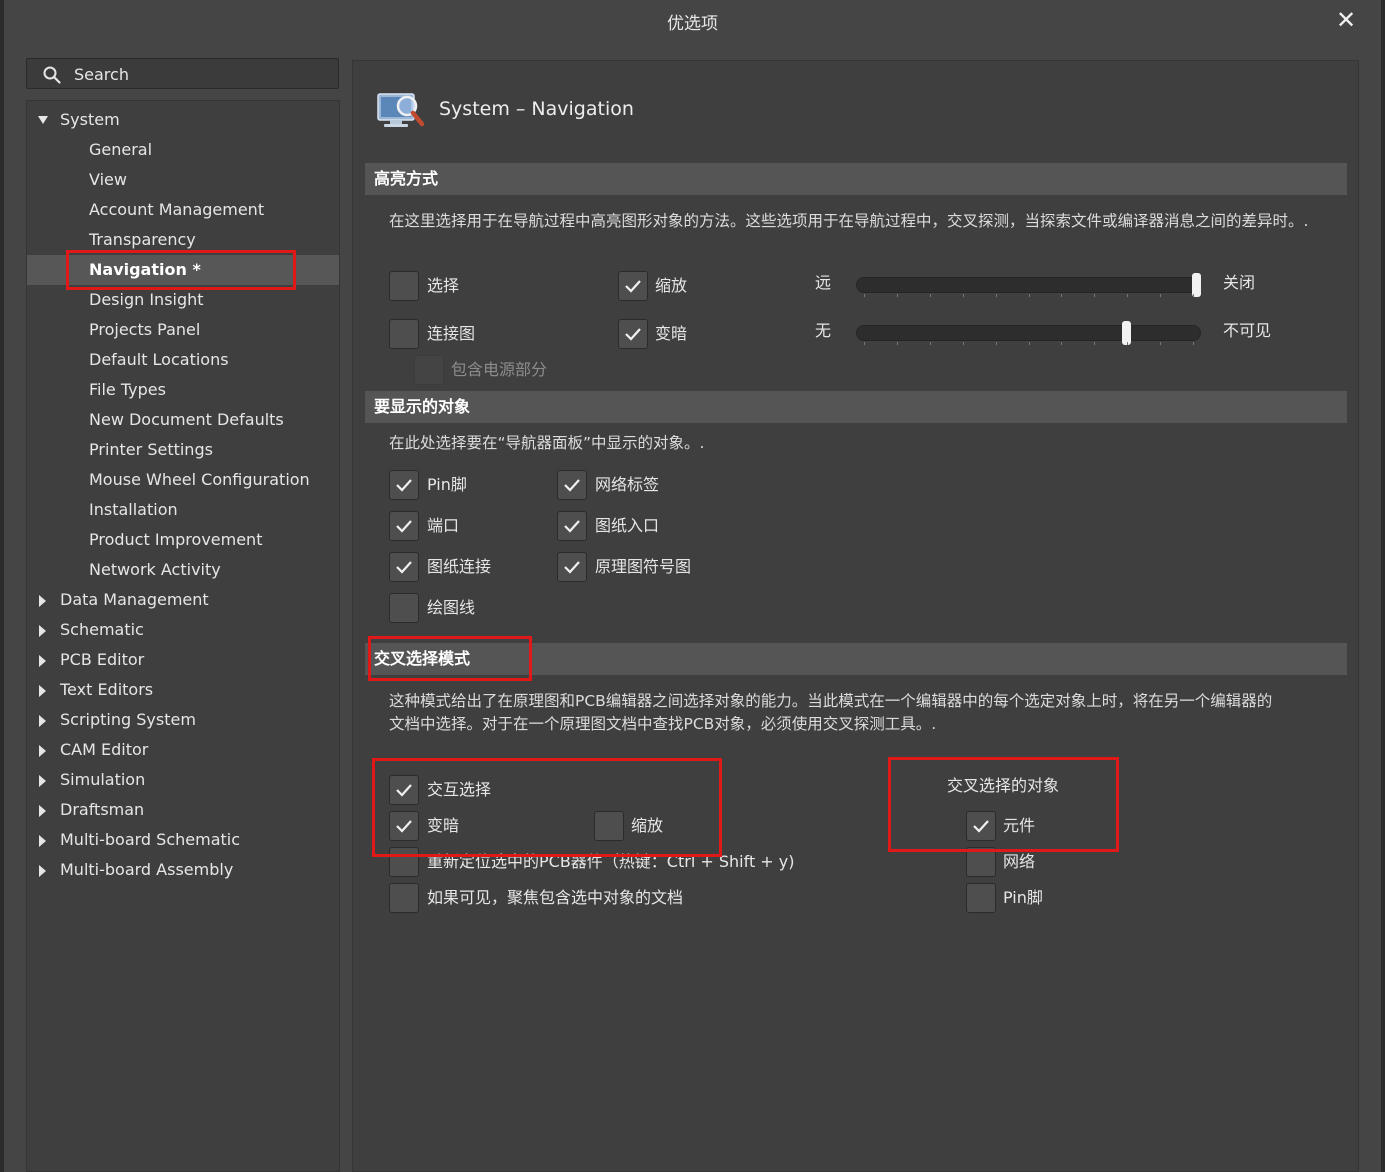 This screenshot has width=1385, height=1172. I want to click on tree-item-printer-settings: Printer Settings, so click(183, 450).